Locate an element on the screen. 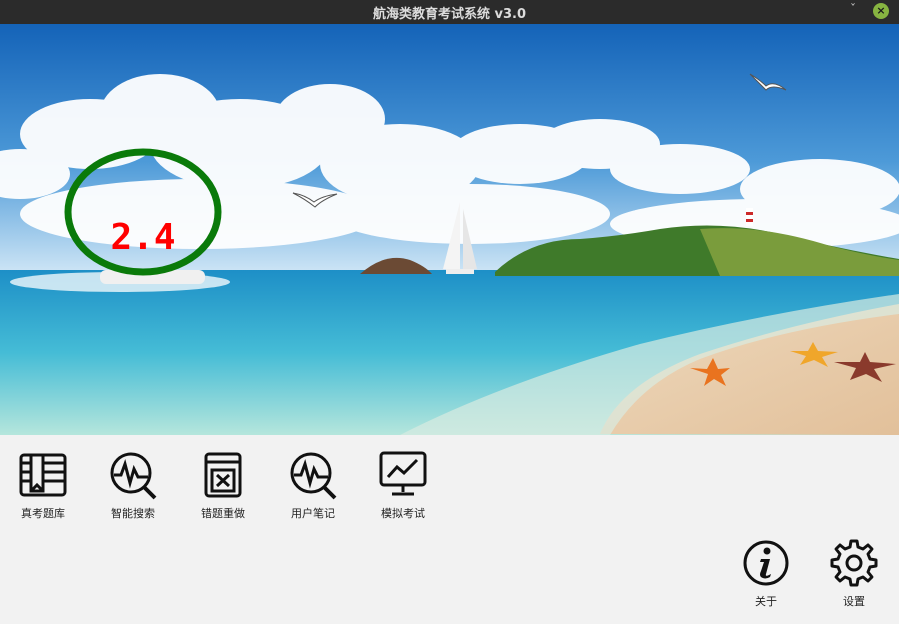  user-notes-button: 用户笔记 is located at coordinates (313, 485).